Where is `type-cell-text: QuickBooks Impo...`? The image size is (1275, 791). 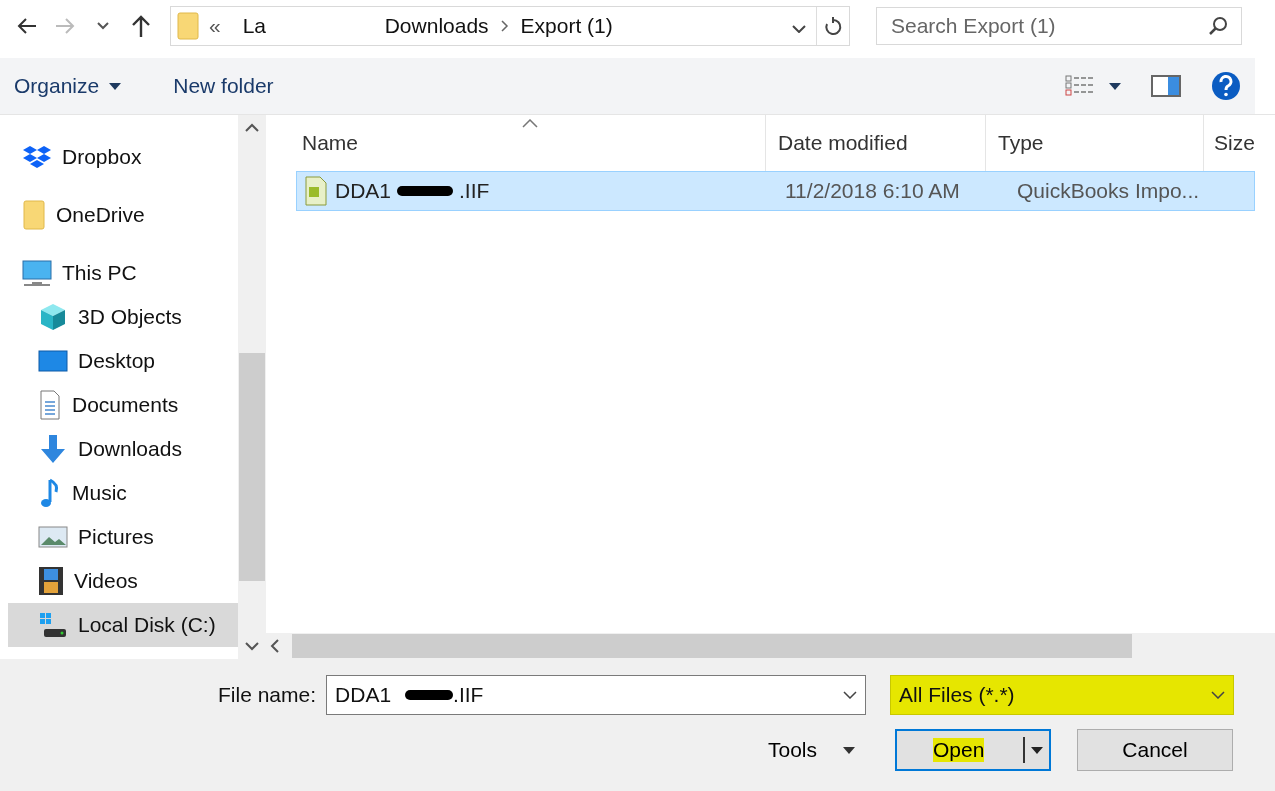
type-cell-text: QuickBooks Impo... is located at coordinates (1108, 191).